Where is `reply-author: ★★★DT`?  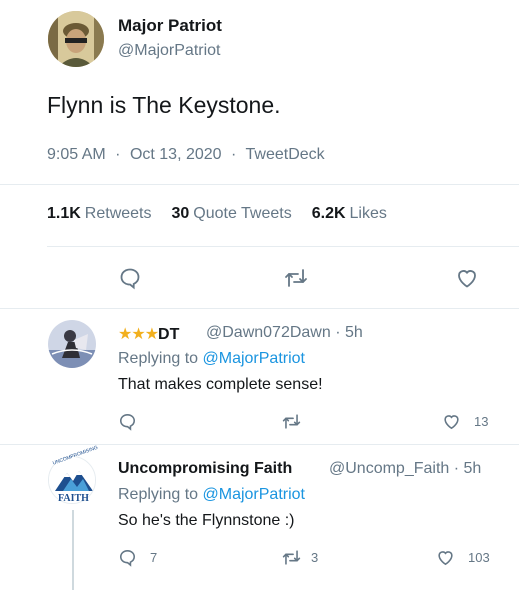 reply-author: ★★★DT is located at coordinates (148, 334).